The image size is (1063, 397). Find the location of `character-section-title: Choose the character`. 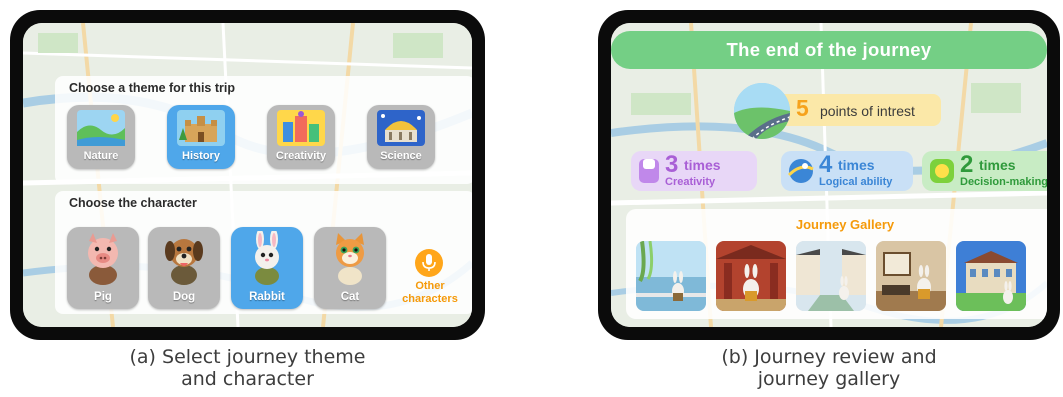

character-section-title: Choose the character is located at coordinates (133, 203).